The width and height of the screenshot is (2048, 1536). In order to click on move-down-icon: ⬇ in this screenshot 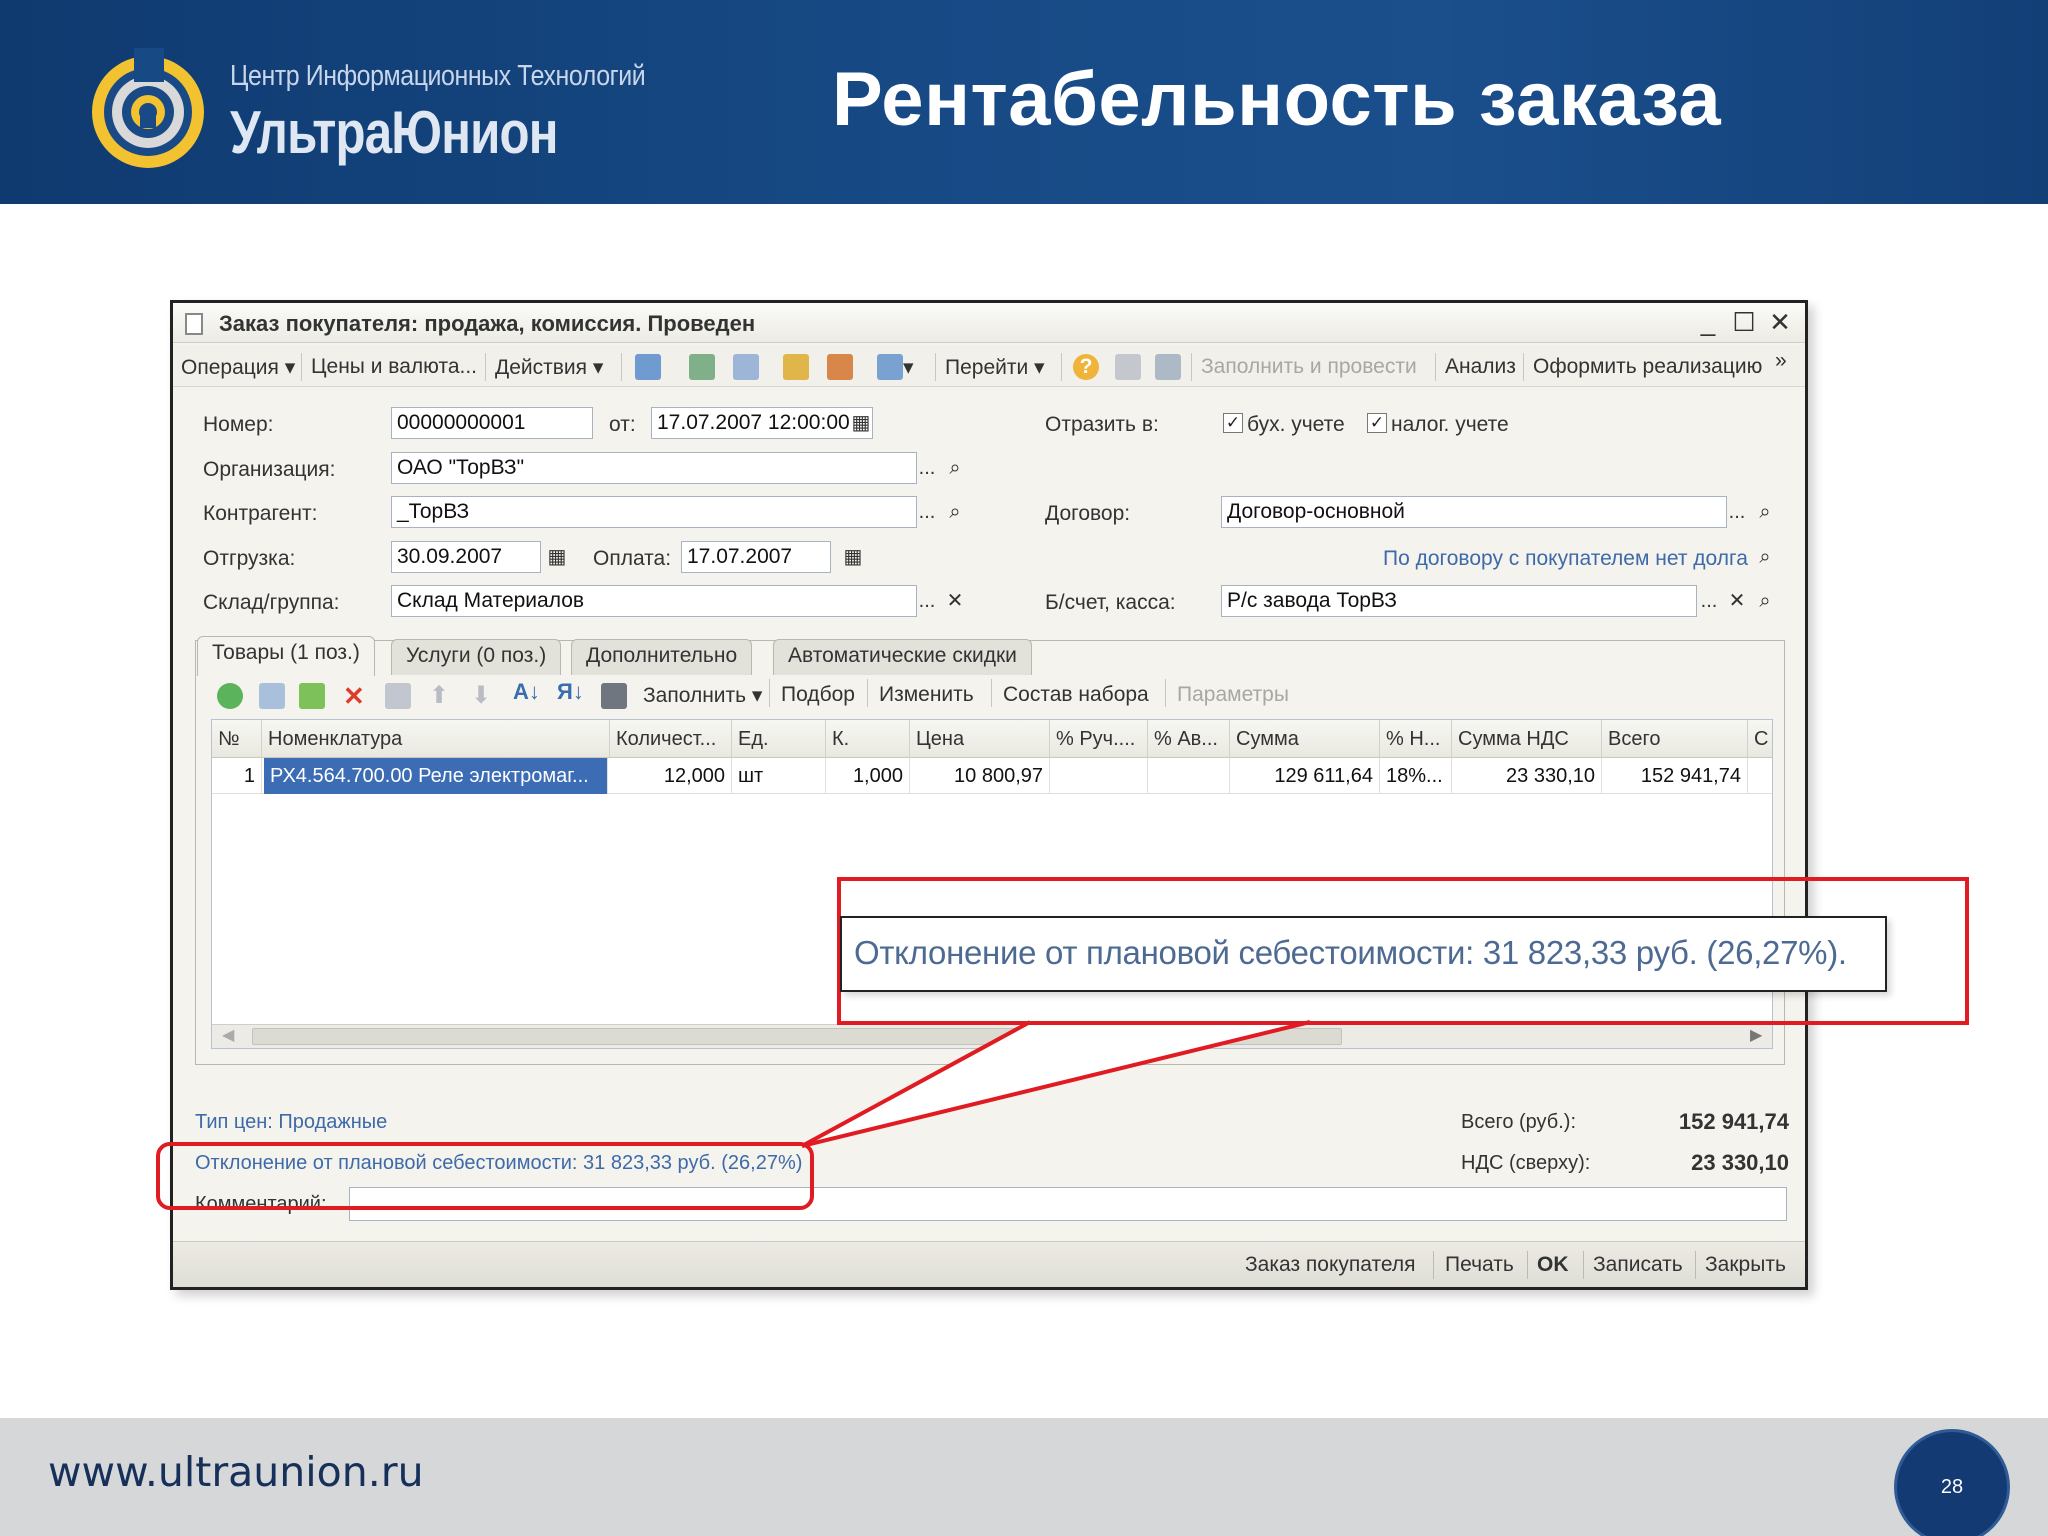, I will do `click(481, 695)`.